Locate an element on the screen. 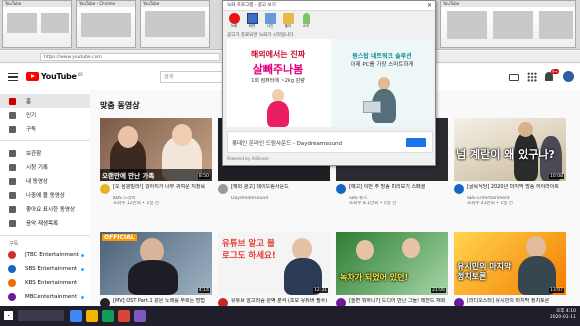  recorder-app-icon is located at coordinates (124, 316).